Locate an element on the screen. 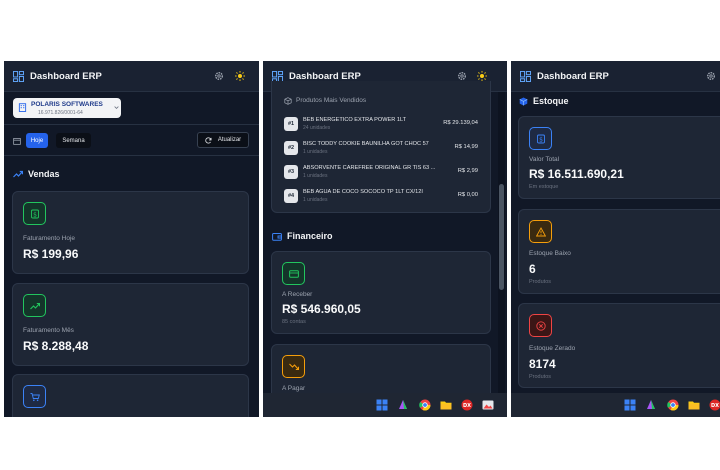 The width and height of the screenshot is (720, 470). warning-icon-box is located at coordinates (540, 231).